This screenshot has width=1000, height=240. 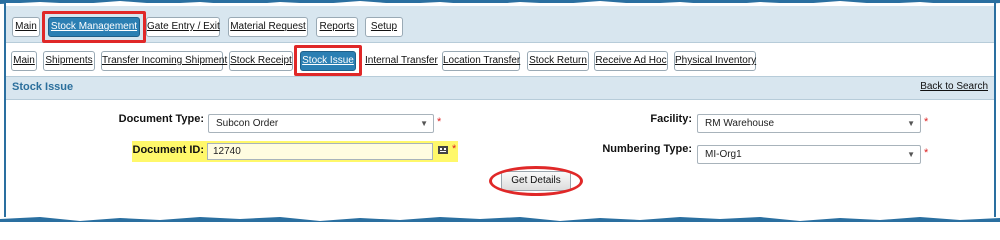 I want to click on facility-label: Facility:, so click(x=671, y=119).